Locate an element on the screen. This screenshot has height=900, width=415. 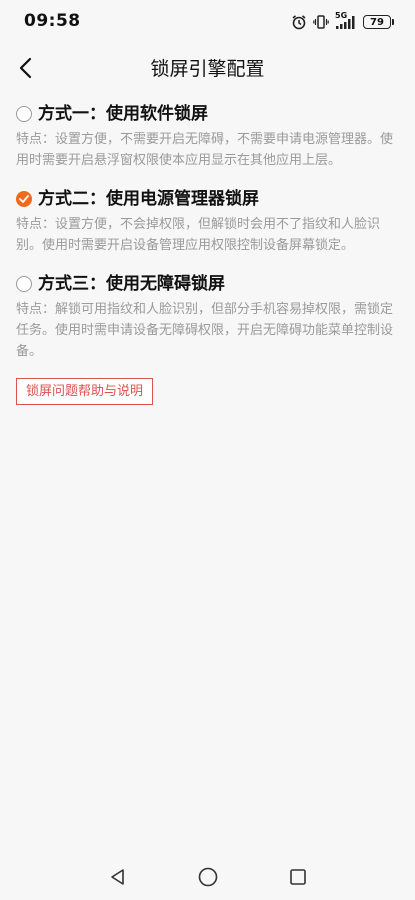
system-nav-bar is located at coordinates (207, 877).